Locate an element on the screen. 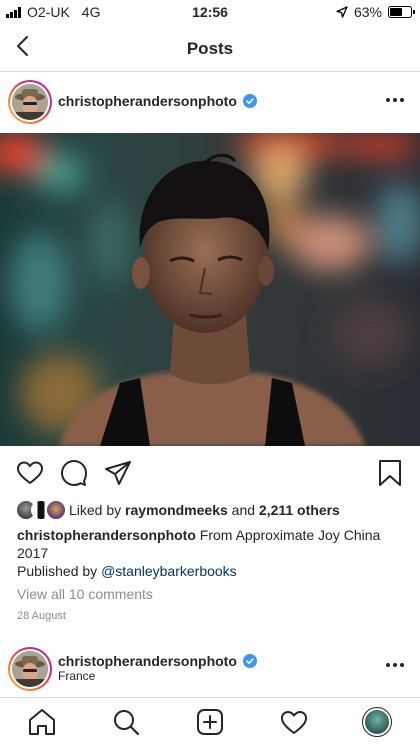 The height and width of the screenshot is (747, 420). location-arrow-icon is located at coordinates (342, 12).